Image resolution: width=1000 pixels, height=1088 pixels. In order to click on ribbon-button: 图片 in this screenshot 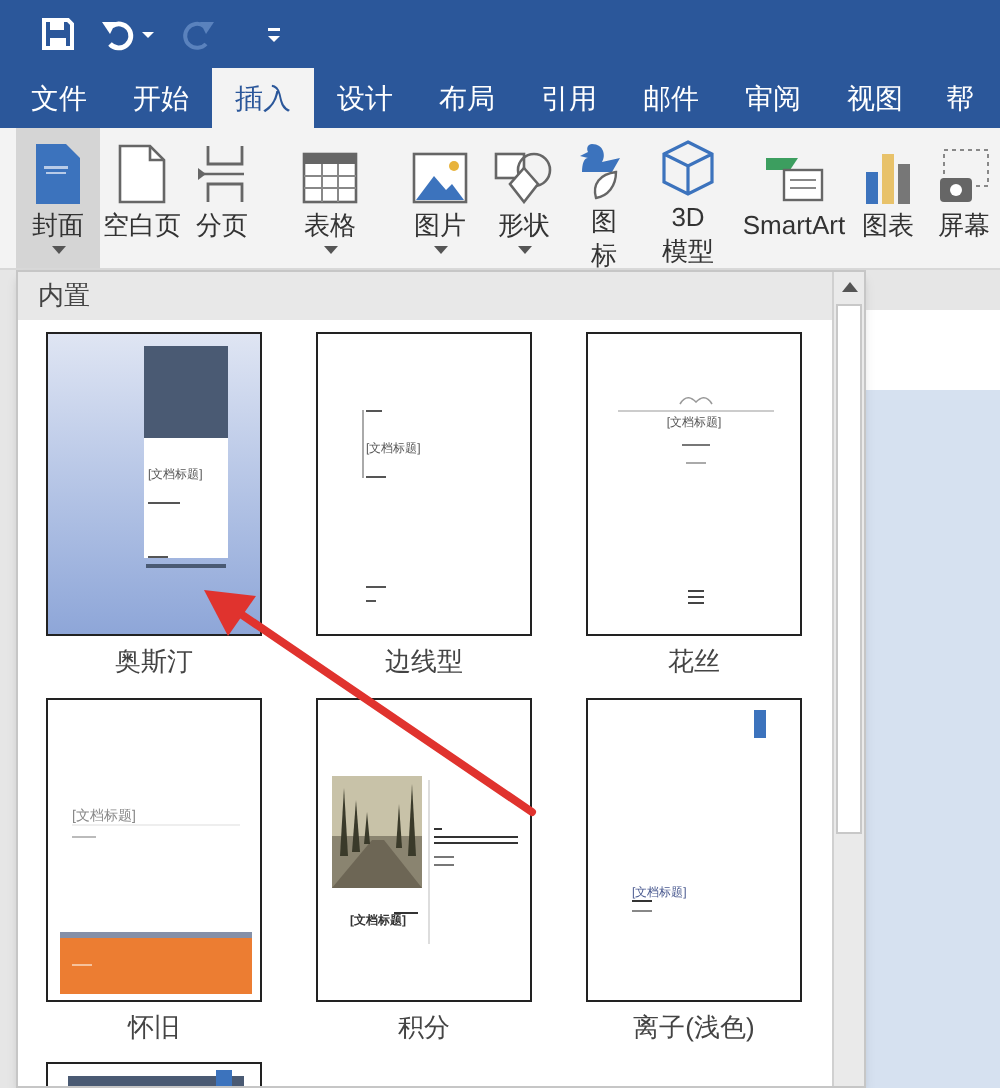, I will do `click(440, 198)`.